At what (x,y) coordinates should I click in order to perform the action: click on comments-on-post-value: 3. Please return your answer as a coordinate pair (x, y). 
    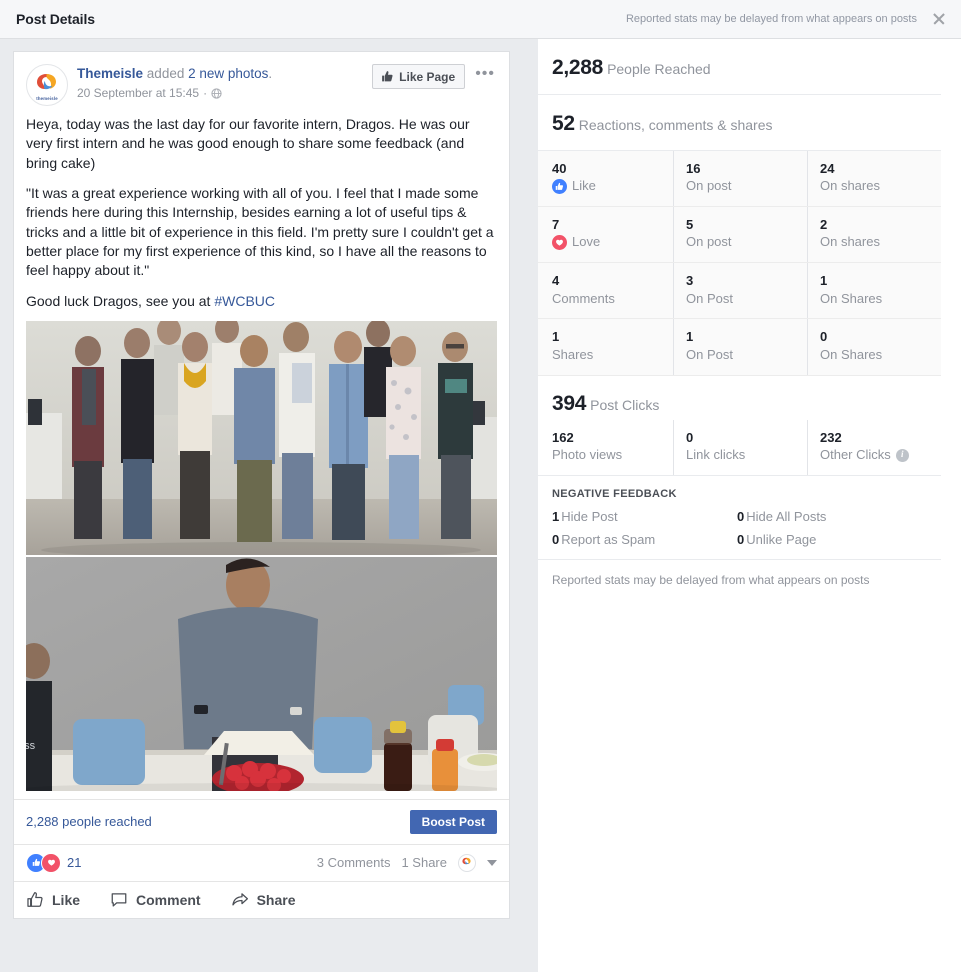
    Looking at the image, I should click on (690, 281).